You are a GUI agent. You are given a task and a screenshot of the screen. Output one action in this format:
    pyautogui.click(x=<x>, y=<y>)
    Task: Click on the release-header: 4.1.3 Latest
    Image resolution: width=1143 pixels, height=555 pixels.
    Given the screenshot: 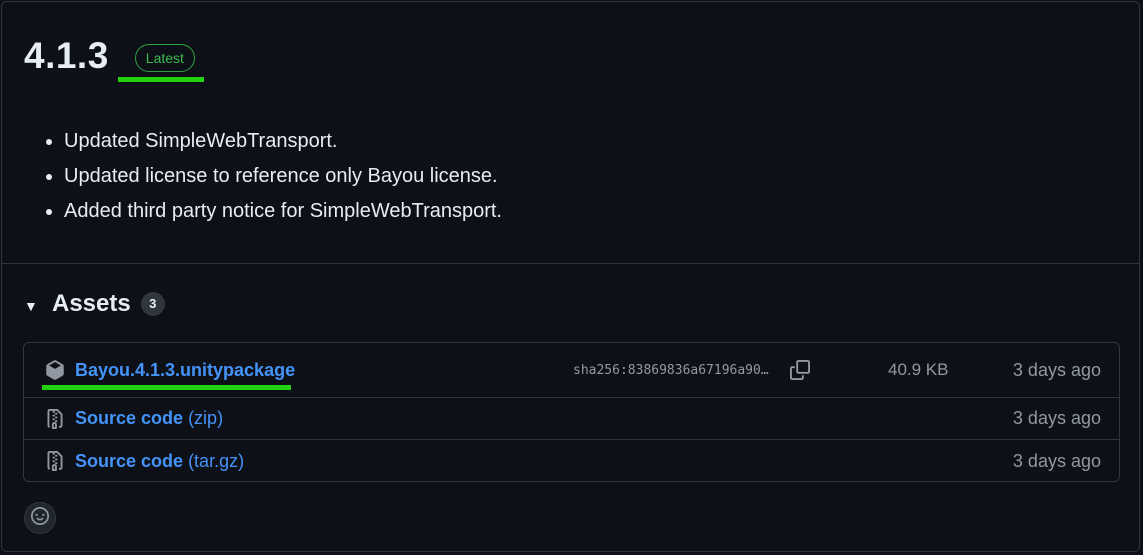 What is the action you would take?
    pyautogui.click(x=109, y=56)
    